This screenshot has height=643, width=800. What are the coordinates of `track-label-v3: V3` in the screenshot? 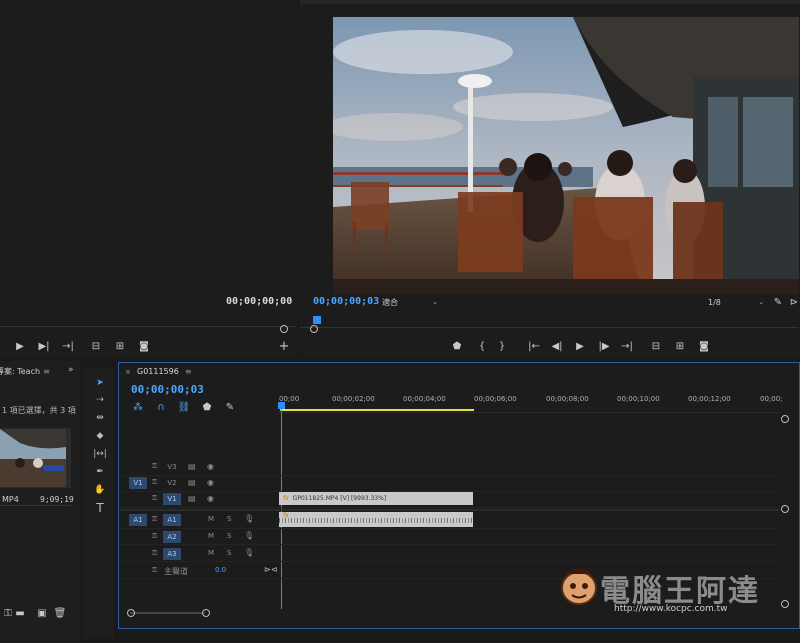 It's located at (172, 467).